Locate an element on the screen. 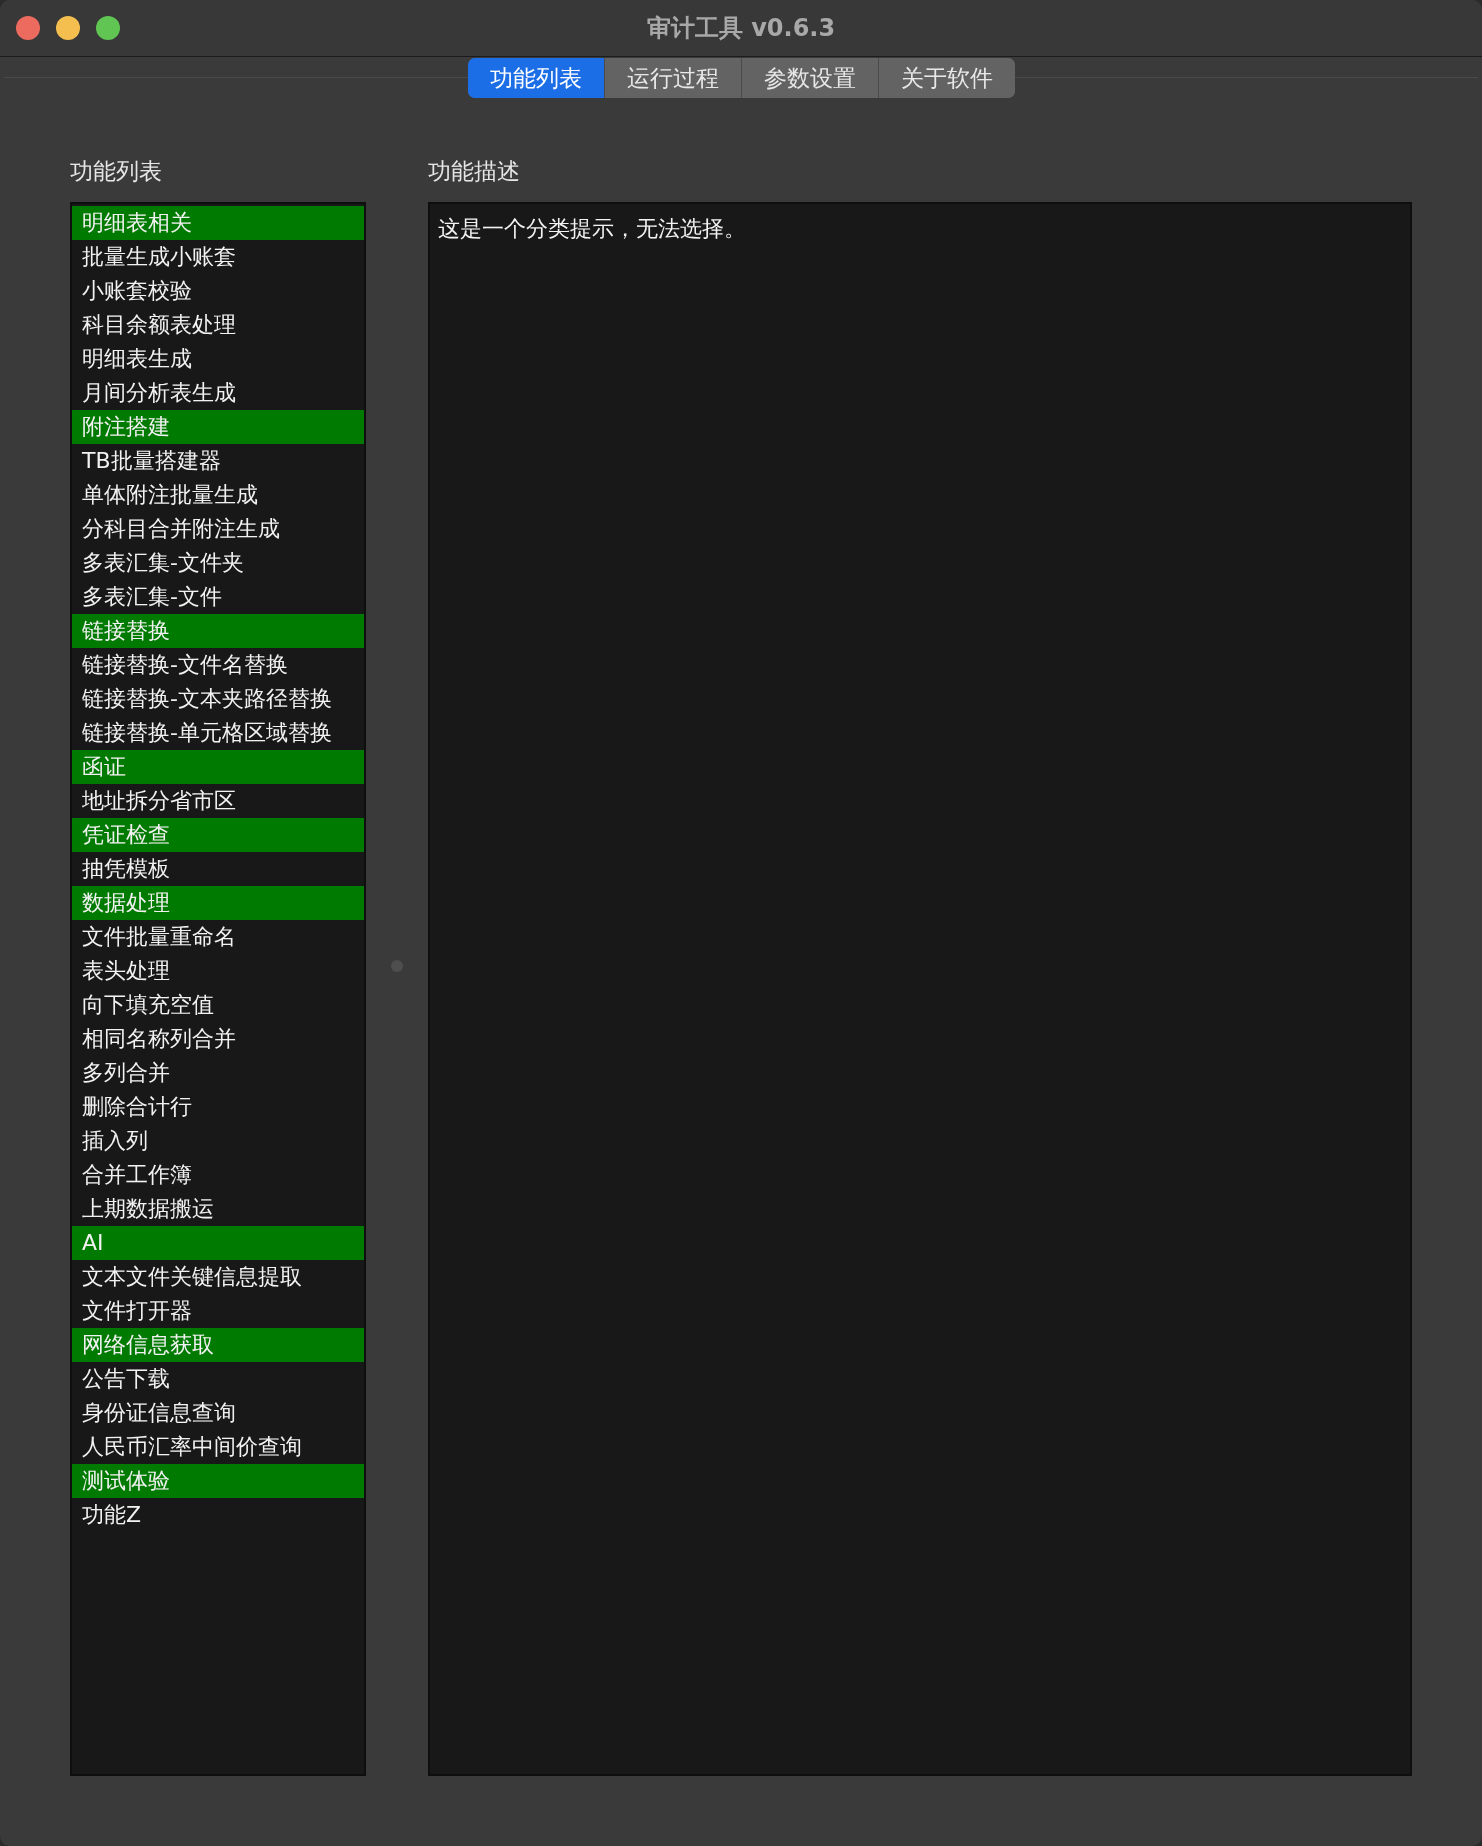 The width and height of the screenshot is (1482, 1846). category-header: AI is located at coordinates (218, 1243).